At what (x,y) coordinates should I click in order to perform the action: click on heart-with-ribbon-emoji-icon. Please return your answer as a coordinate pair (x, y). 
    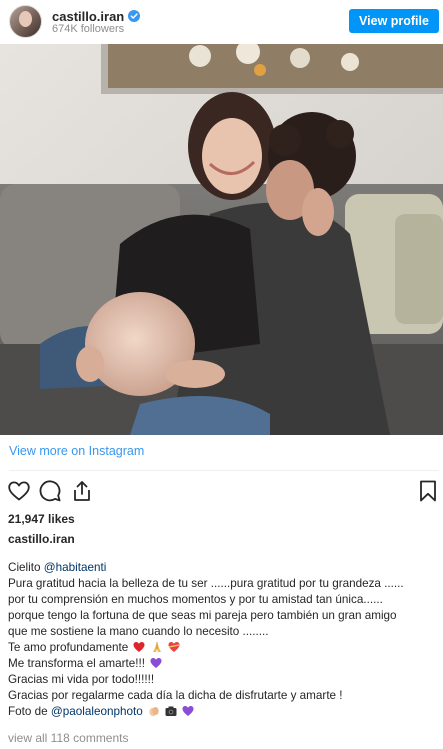
    Looking at the image, I should click on (174, 647).